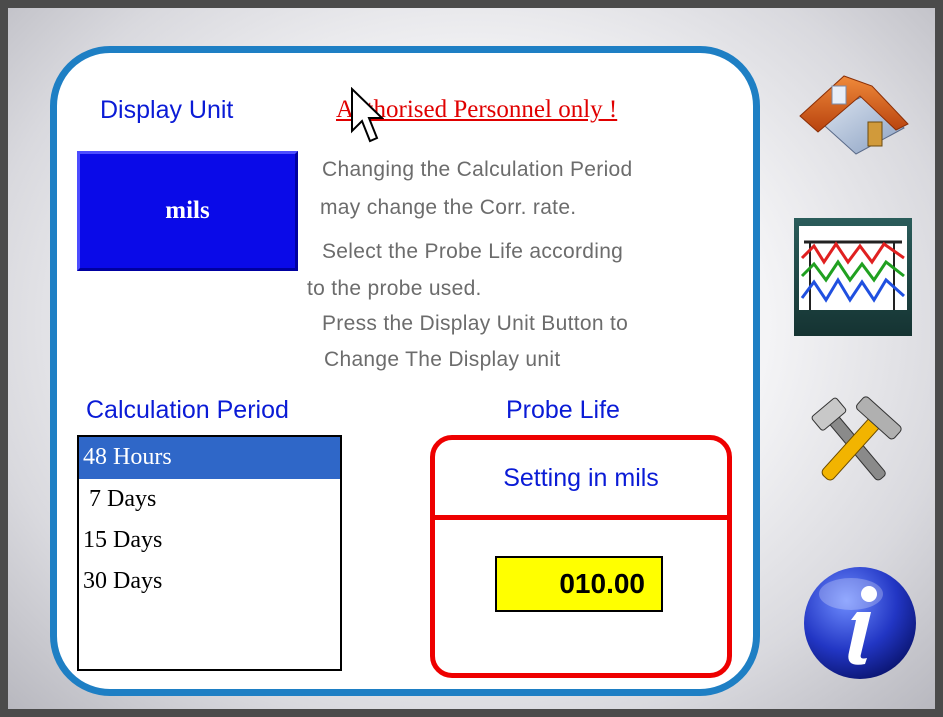 This screenshot has width=943, height=717. I want to click on info-button, so click(860, 623).